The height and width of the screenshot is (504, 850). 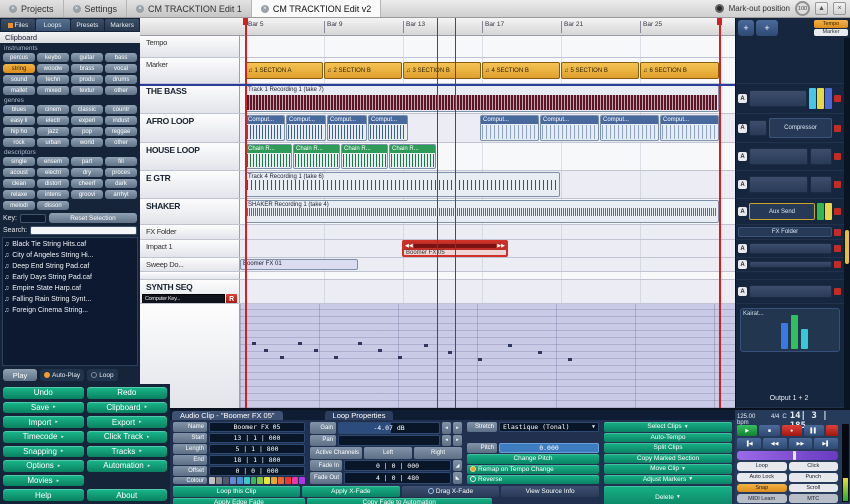 What do you see at coordinates (83, 230) in the screenshot?
I see `search-input` at bounding box center [83, 230].